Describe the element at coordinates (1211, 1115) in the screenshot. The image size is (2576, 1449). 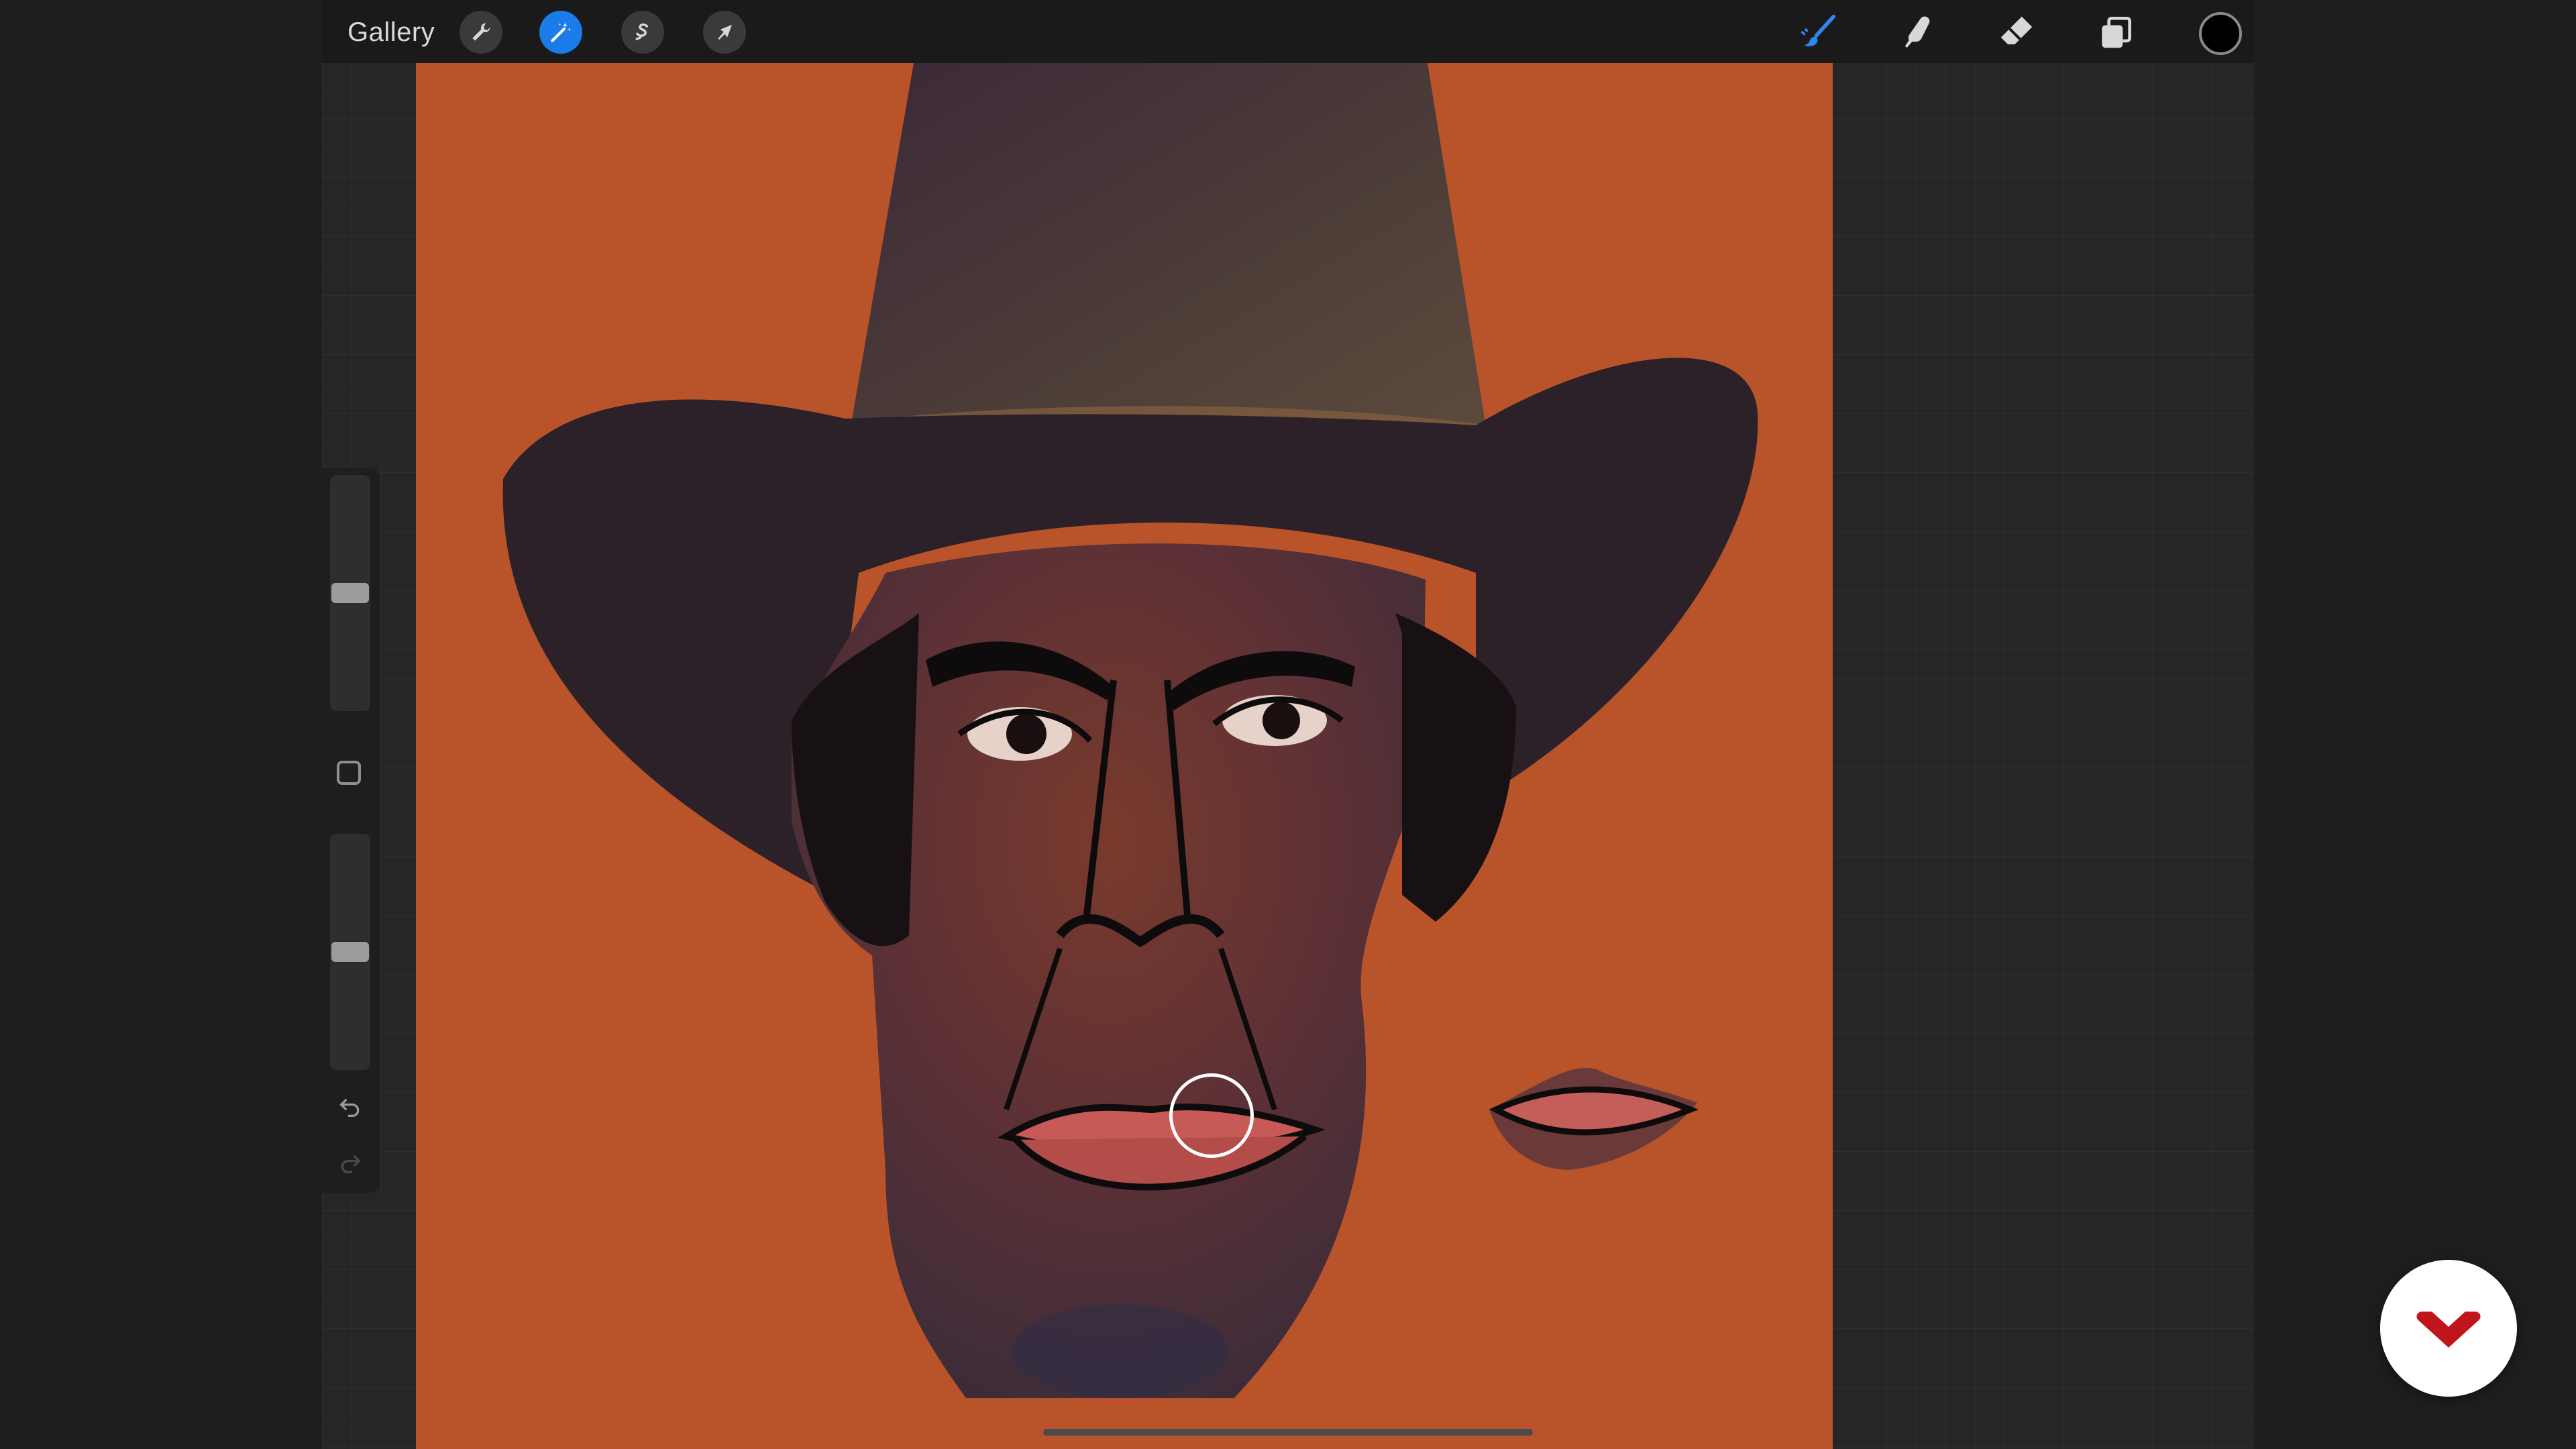
I see `brush-cursor` at that location.